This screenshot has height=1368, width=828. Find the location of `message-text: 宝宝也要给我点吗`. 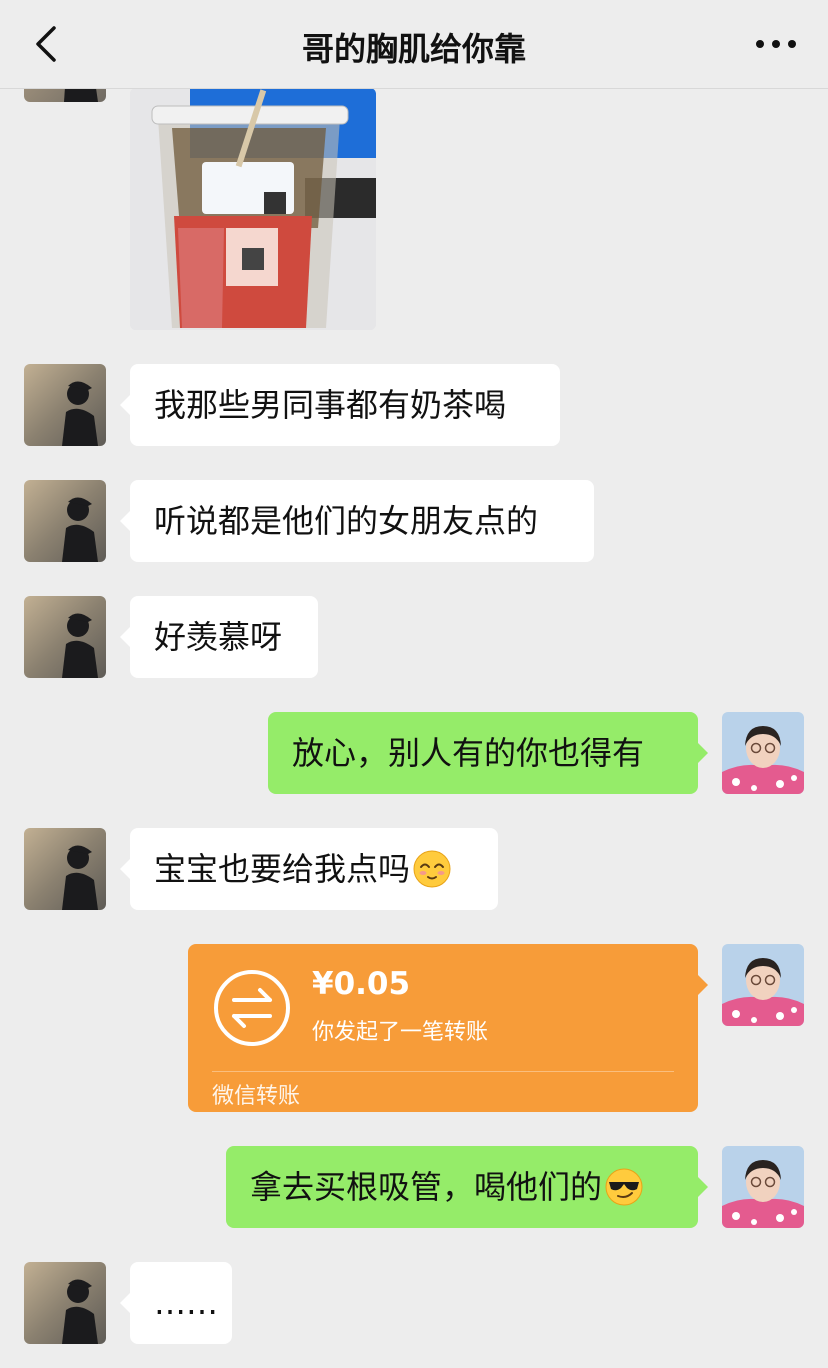

message-text: 宝宝也要给我点吗 is located at coordinates (282, 868).